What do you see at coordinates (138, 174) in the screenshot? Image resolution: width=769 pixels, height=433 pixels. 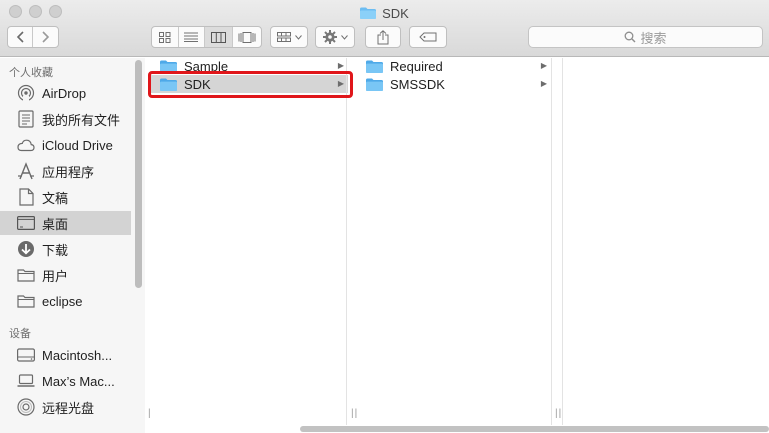 I see `sidebar-scrollbar` at bounding box center [138, 174].